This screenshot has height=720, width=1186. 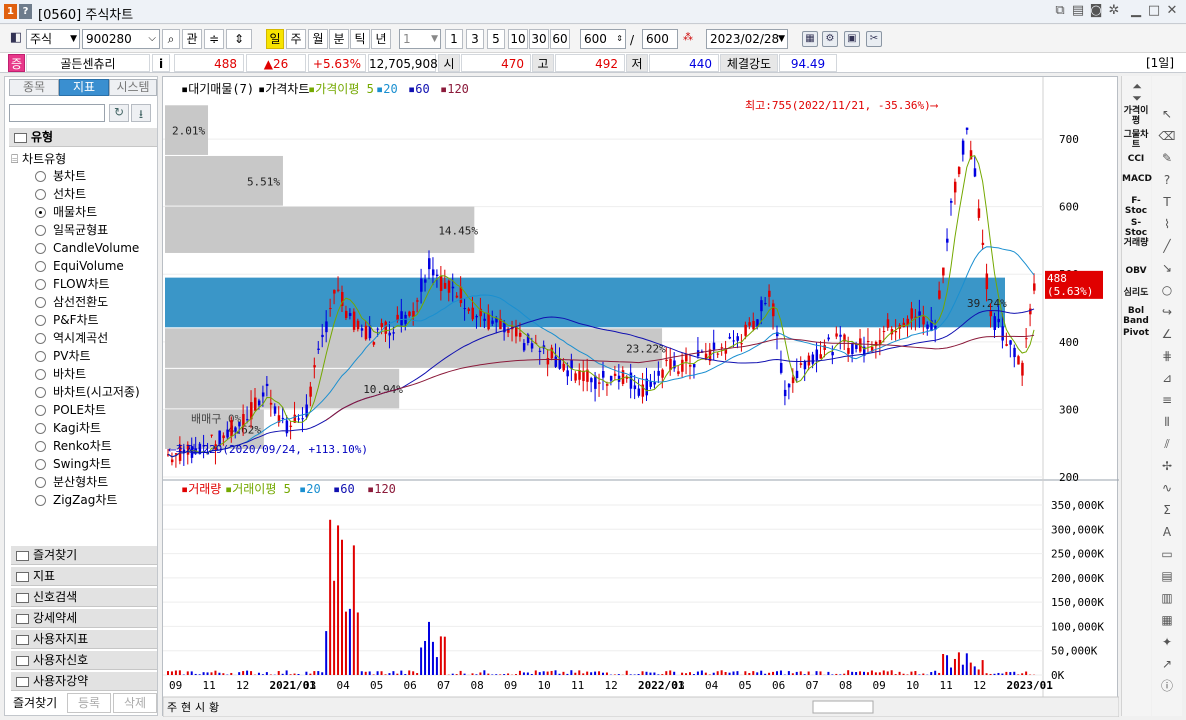 I want to click on zigzag-icon: ∠, so click(x=1167, y=334).